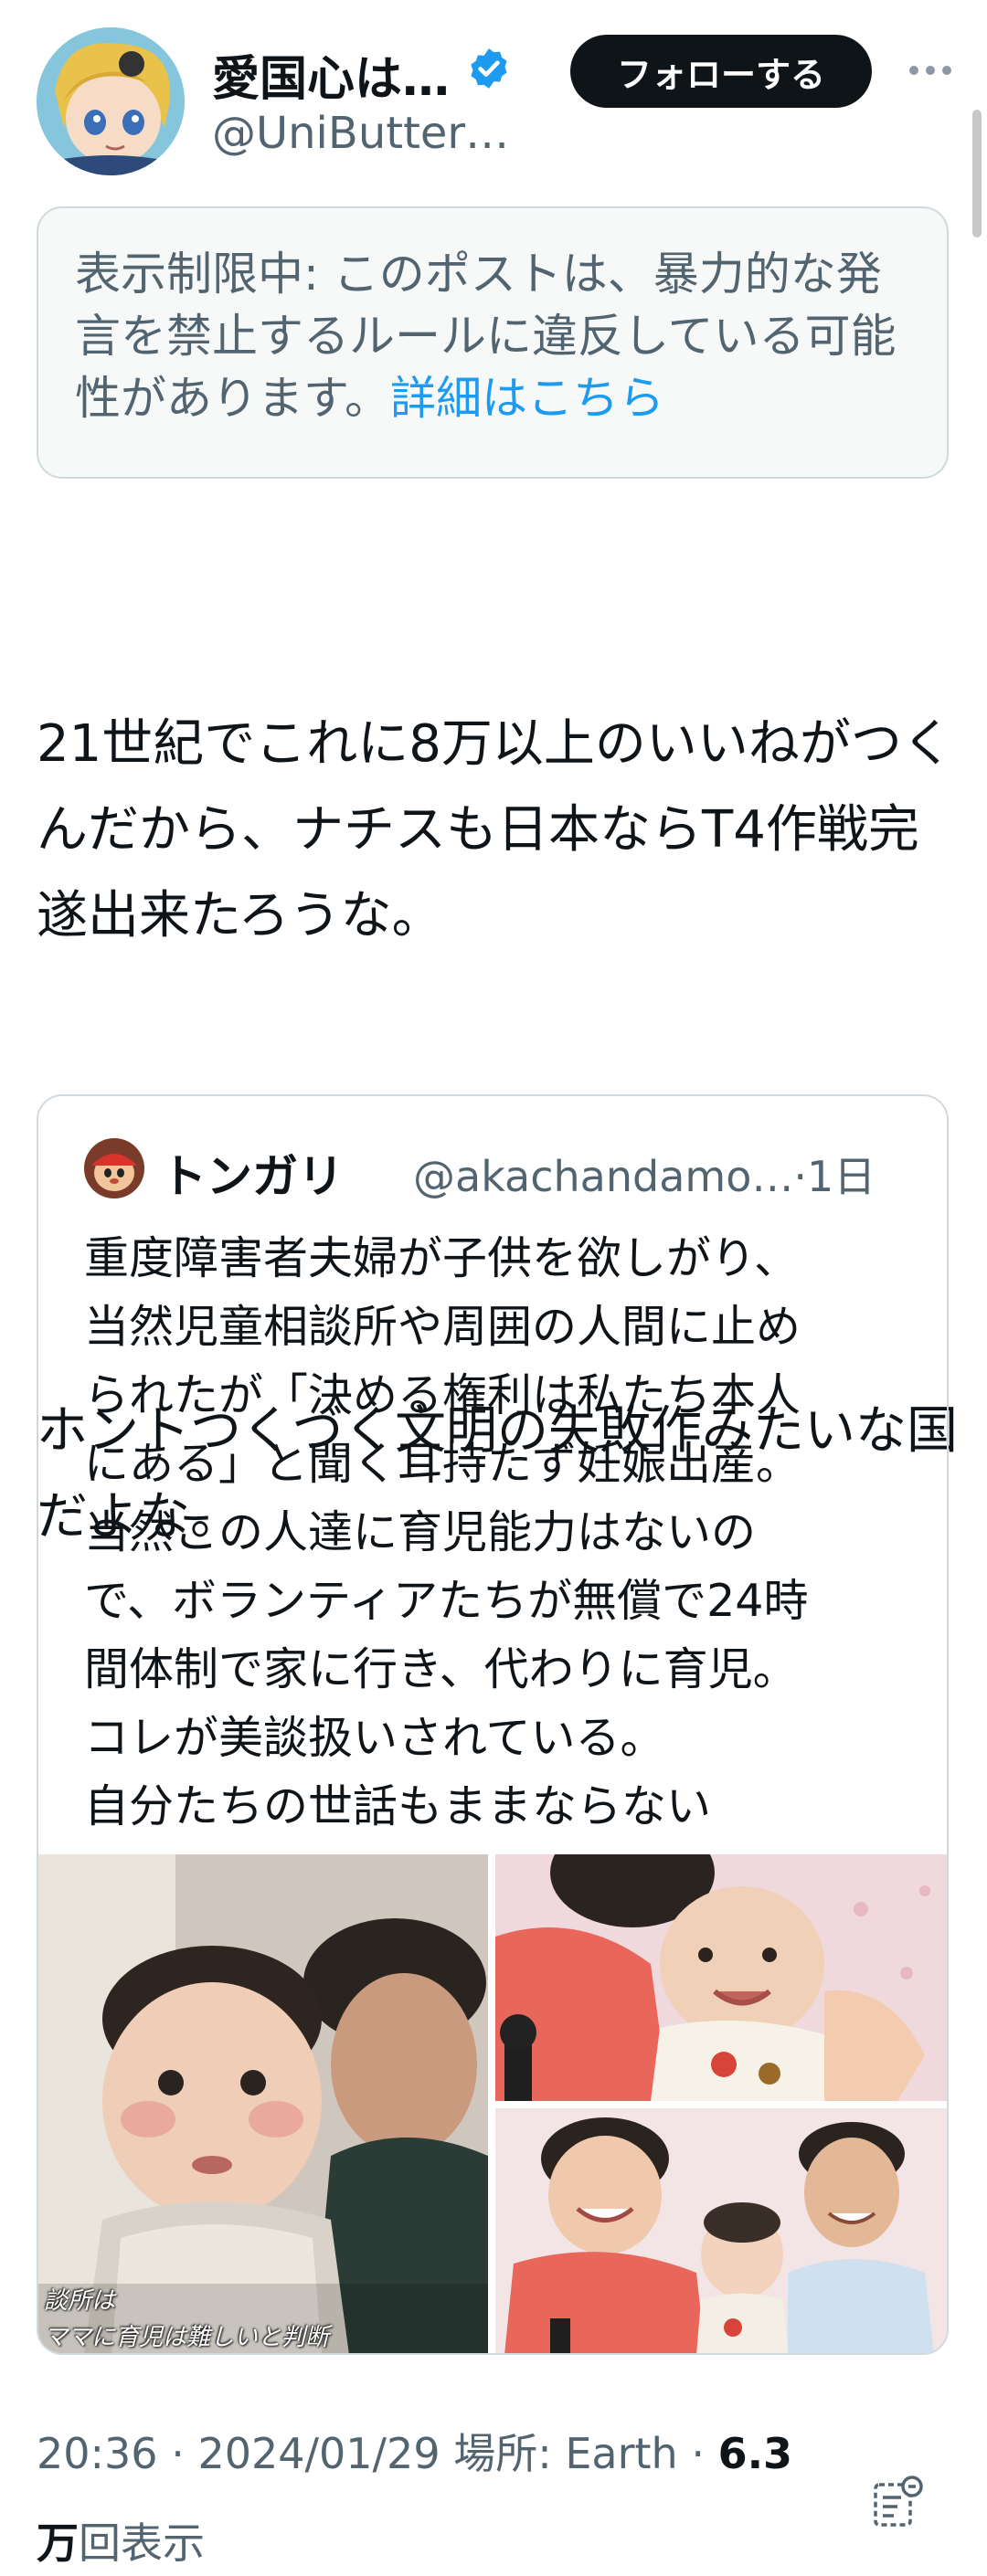 The height and width of the screenshot is (2576, 987). I want to click on quoted-text-line: 当然児童相談所や周囲の人間に止め, so click(442, 1327).